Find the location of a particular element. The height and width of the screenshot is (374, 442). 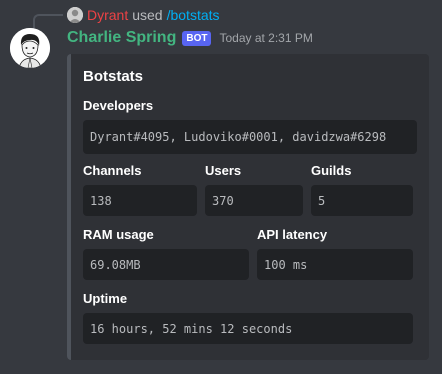

interaction-user-avatar is located at coordinates (75, 15).